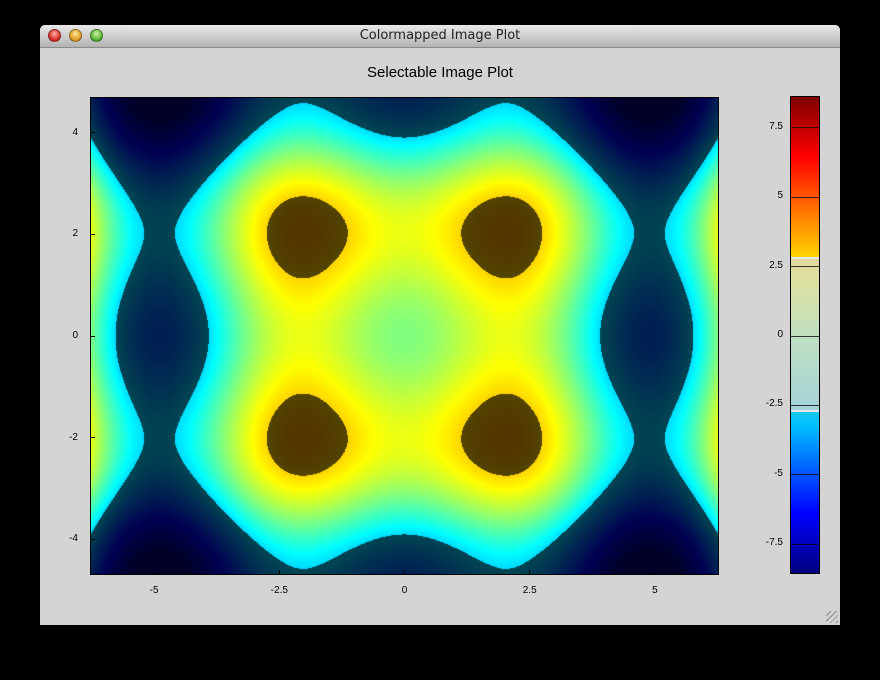 This screenshot has height=680, width=880. I want to click on colorbar-tick-label: 5, so click(780, 196).